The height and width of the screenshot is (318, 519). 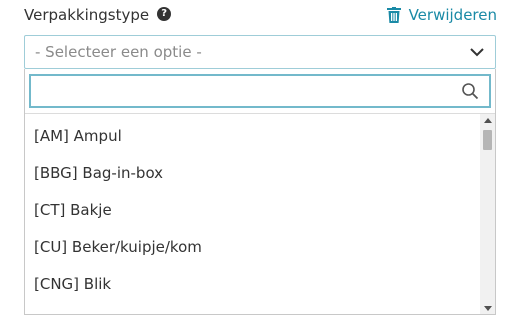 What do you see at coordinates (260, 52) in the screenshot?
I see `packaging-type-select: - Selecteer een optie -` at bounding box center [260, 52].